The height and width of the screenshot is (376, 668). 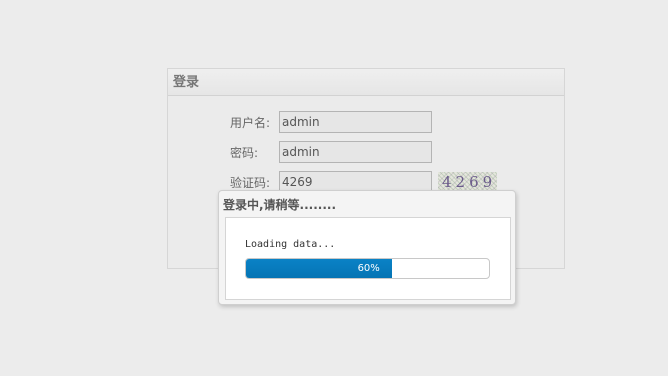 I want to click on username-input, so click(x=355, y=122).